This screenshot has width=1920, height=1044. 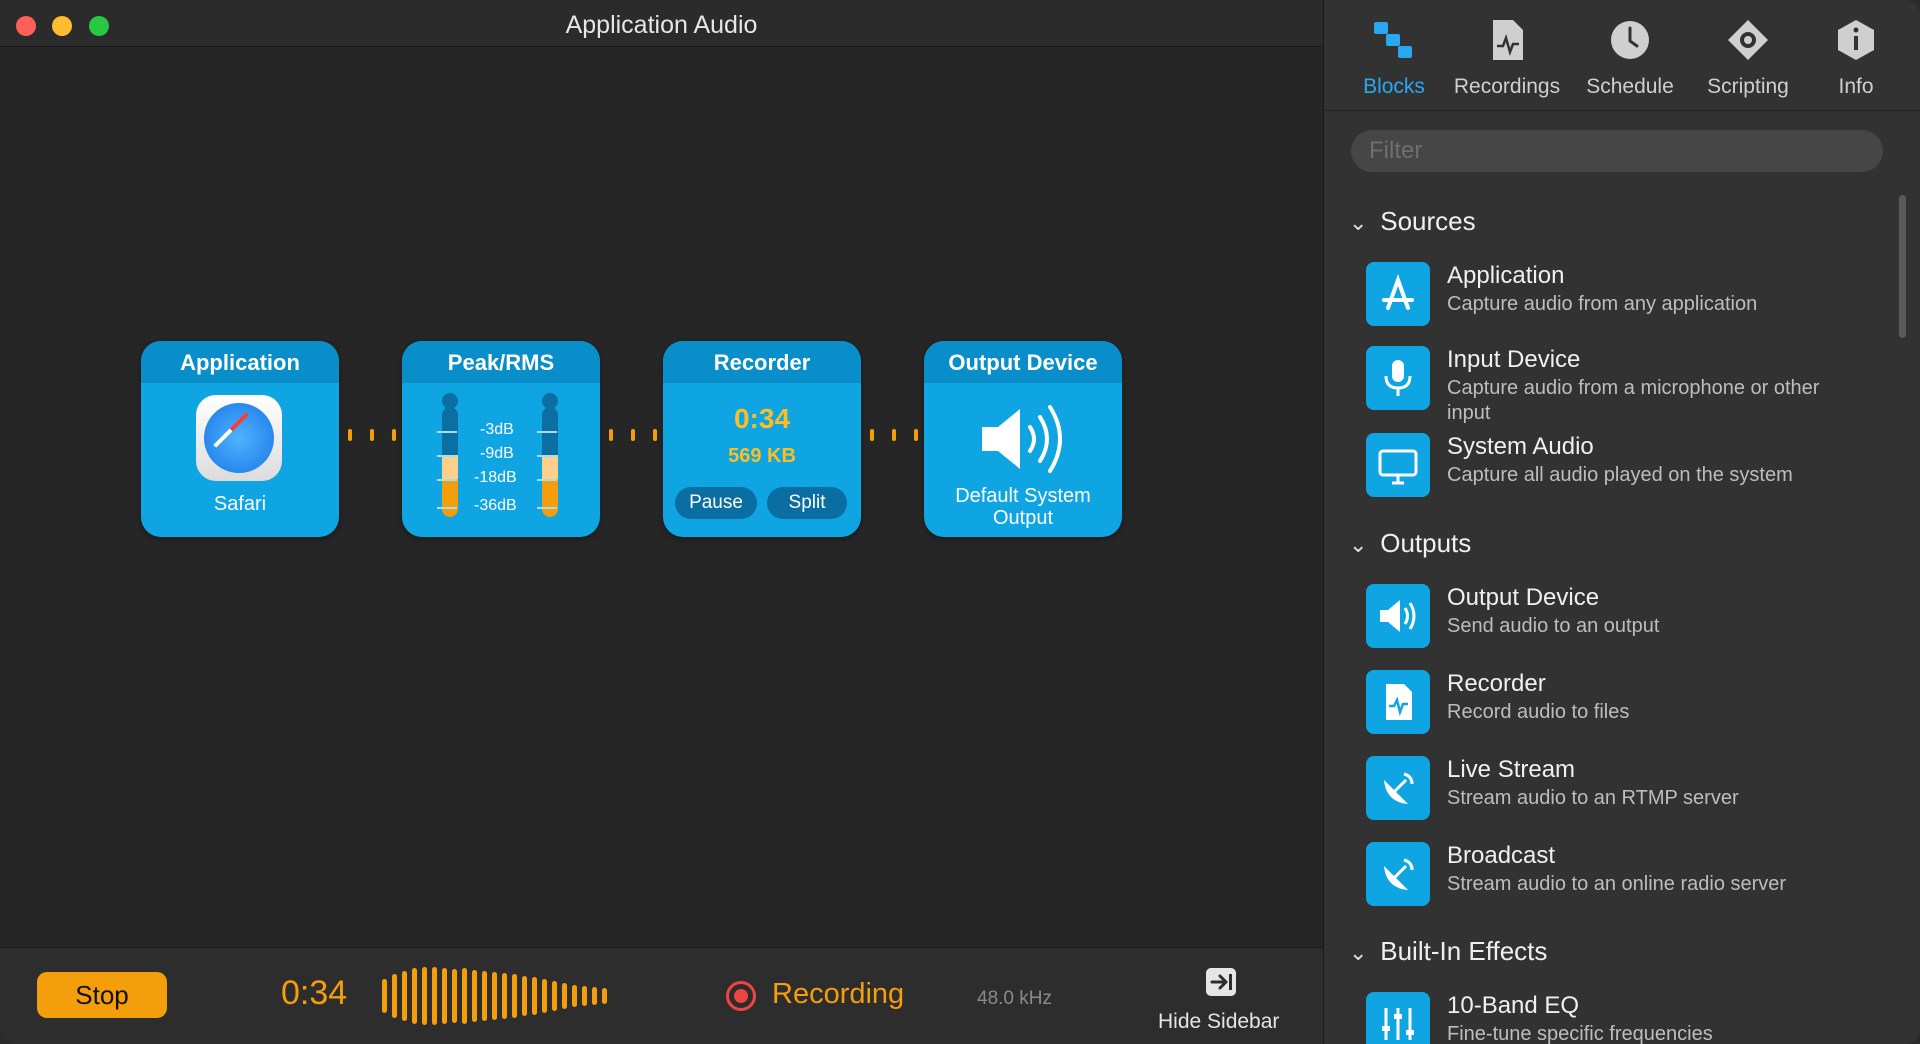 I want to click on db-label: -18dB, so click(x=495, y=477).